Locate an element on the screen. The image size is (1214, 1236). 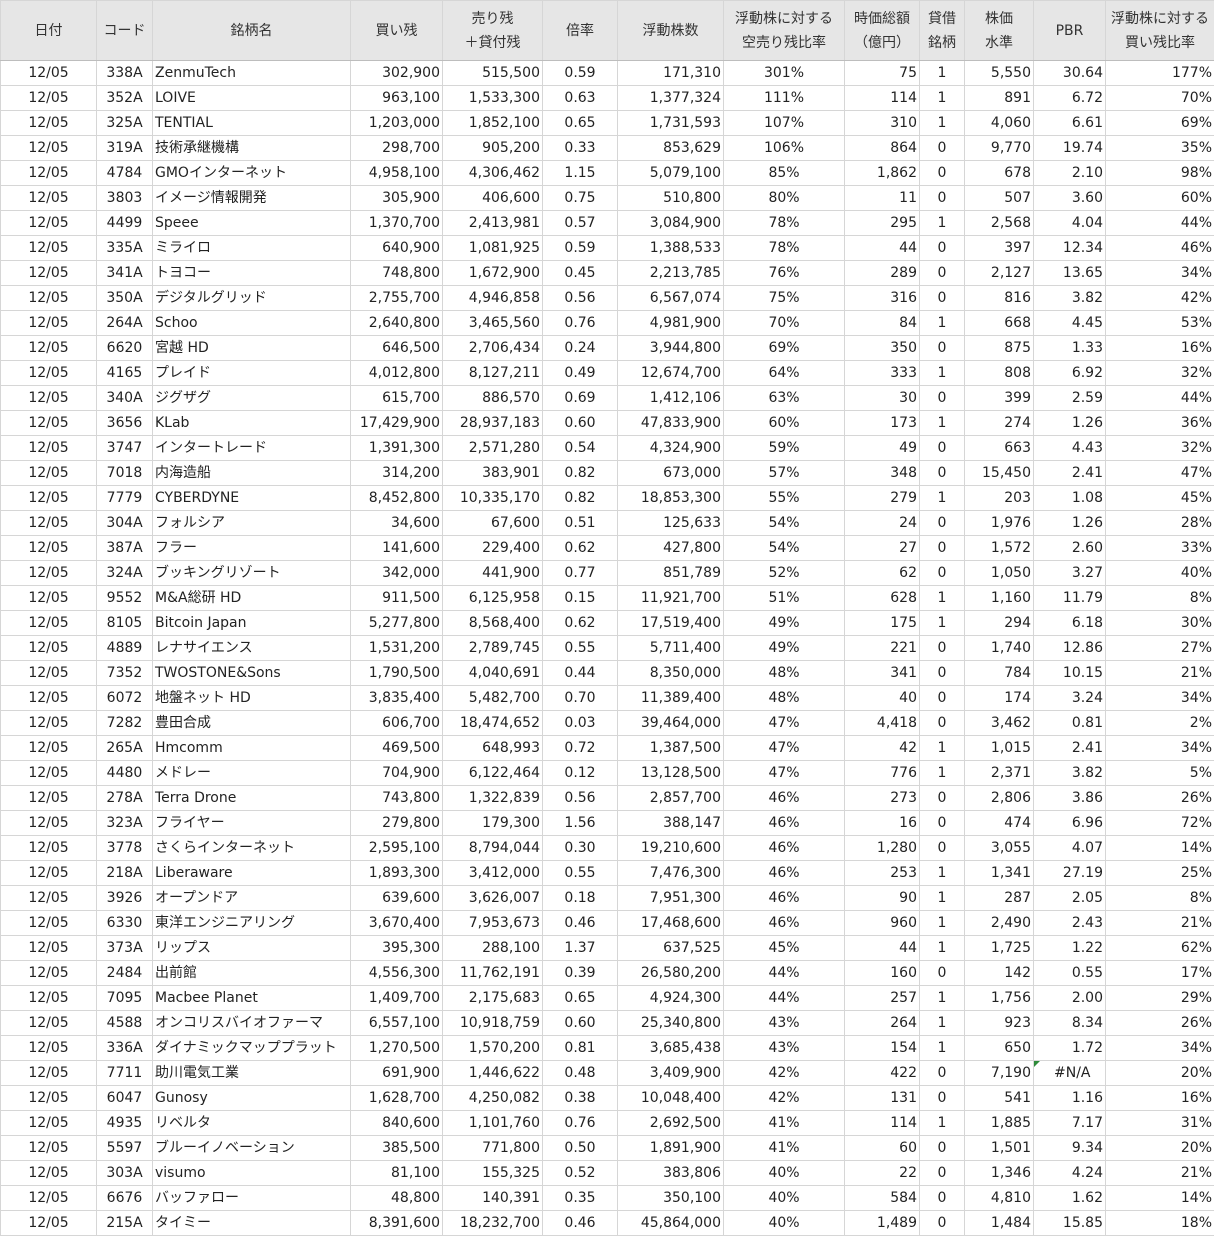
cell-code: 4784 is located at coordinates (125, 173).